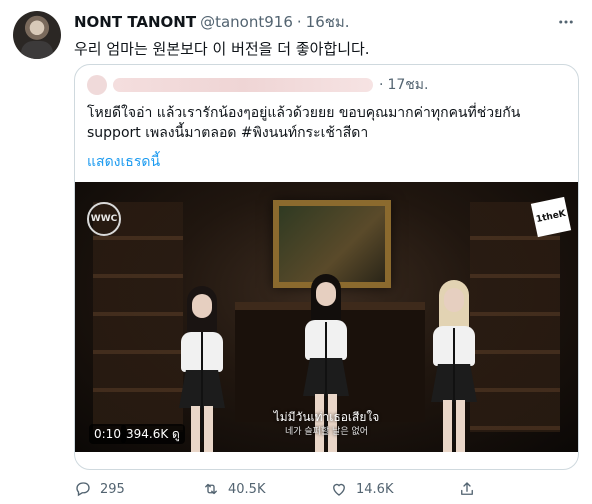  Describe the element at coordinates (222, 49) in the screenshot. I see `tweet-text: 우리 엄마는 원본보다 이 버전을 더 좋아합니다.` at that location.